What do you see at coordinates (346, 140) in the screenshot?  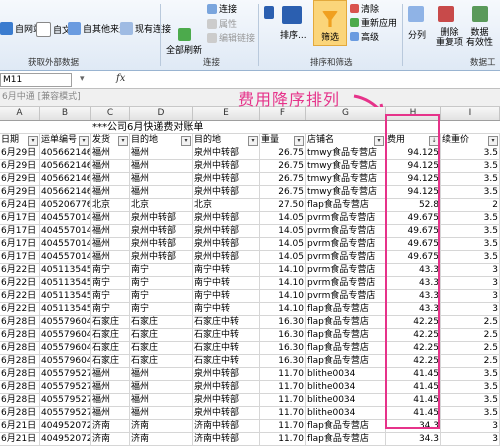 I see `header-cell: 店铺名 ▾` at bounding box center [346, 140].